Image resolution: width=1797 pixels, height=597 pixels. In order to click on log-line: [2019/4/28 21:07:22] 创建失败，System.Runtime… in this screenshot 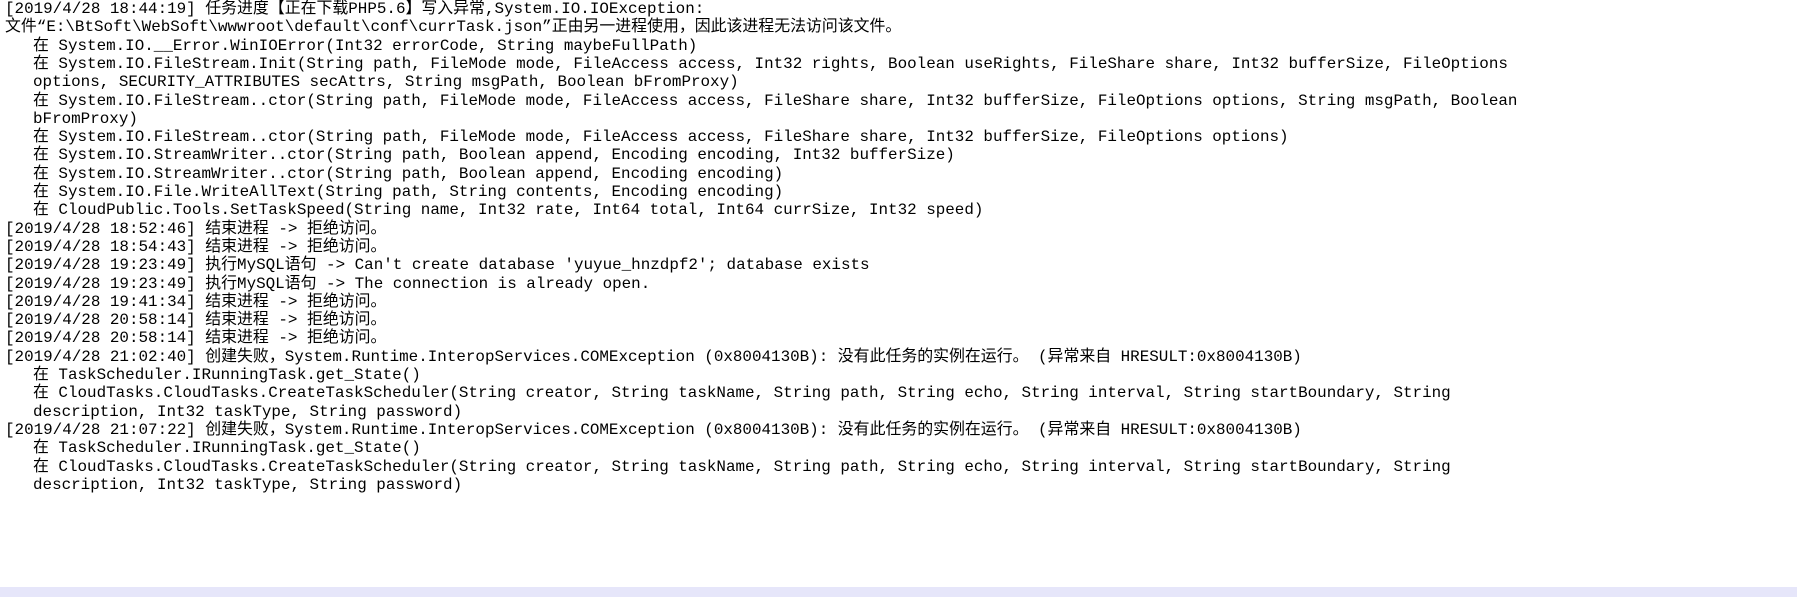, I will do `click(653, 429)`.